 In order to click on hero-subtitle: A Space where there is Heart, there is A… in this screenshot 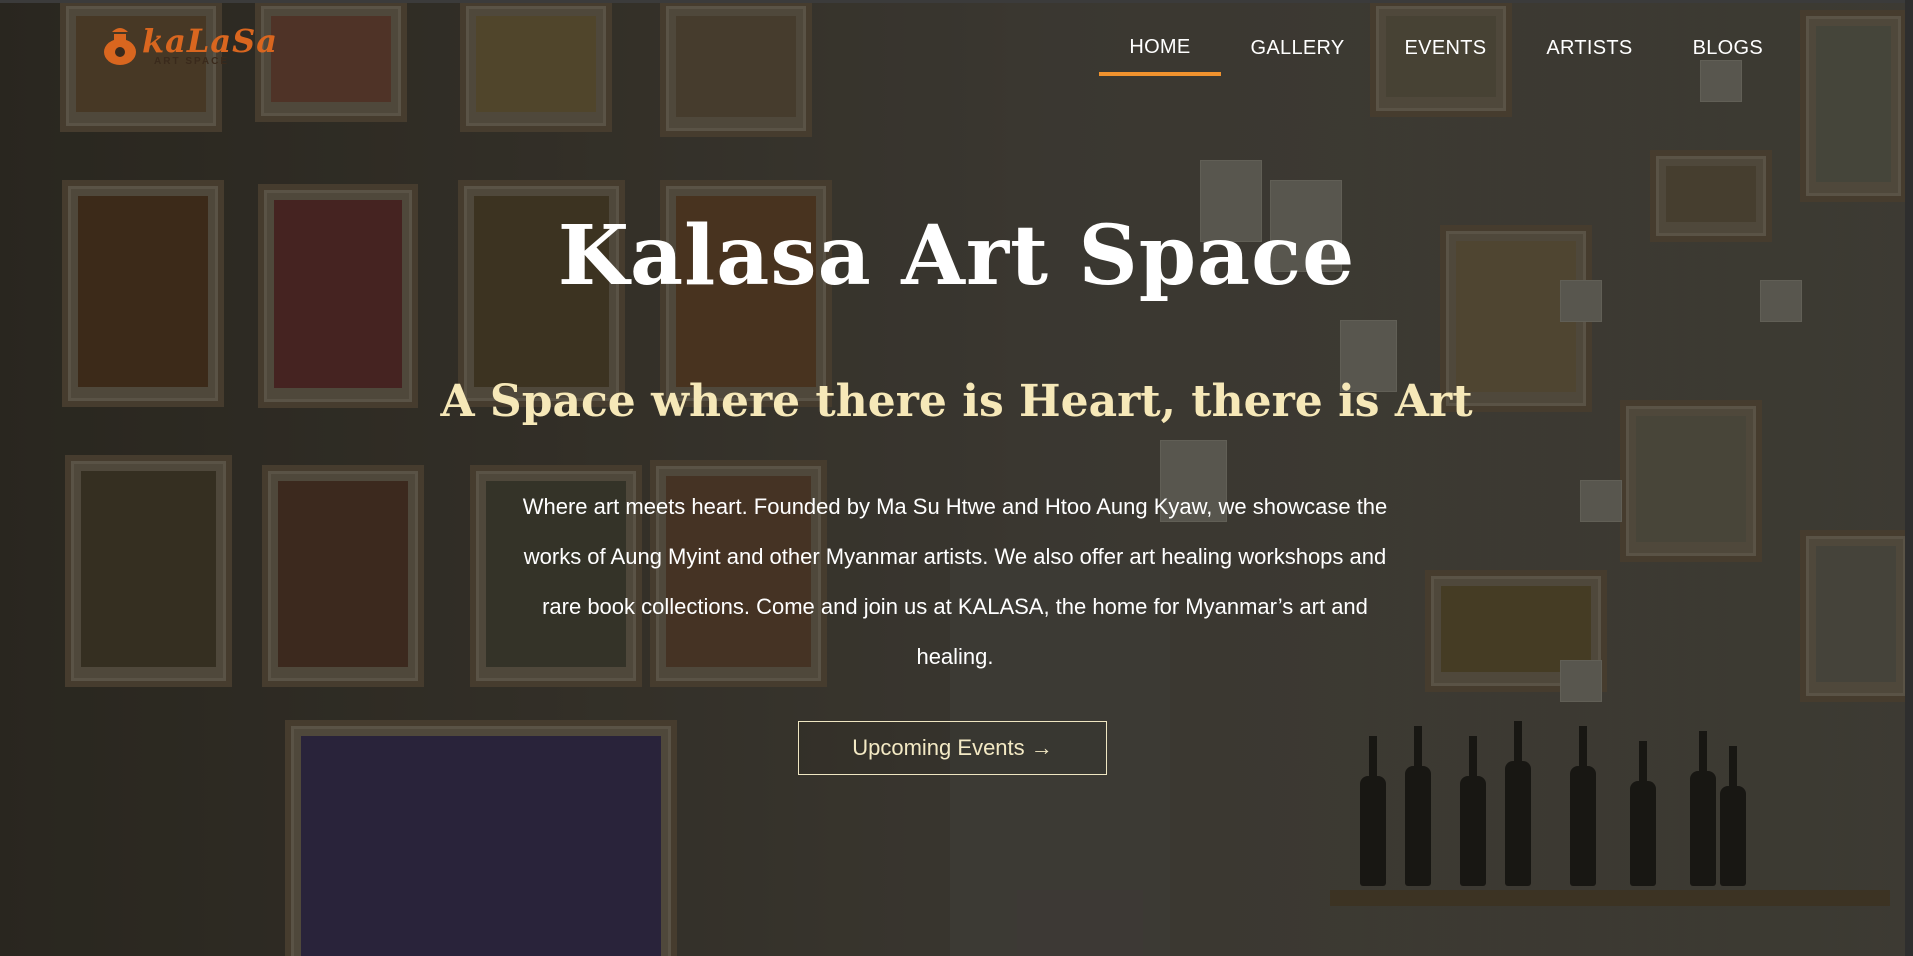, I will do `click(956, 401)`.